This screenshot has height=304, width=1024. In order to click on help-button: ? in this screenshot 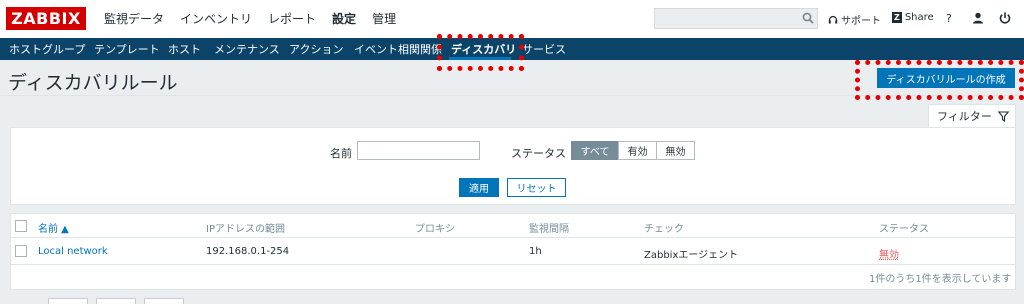, I will do `click(949, 18)`.